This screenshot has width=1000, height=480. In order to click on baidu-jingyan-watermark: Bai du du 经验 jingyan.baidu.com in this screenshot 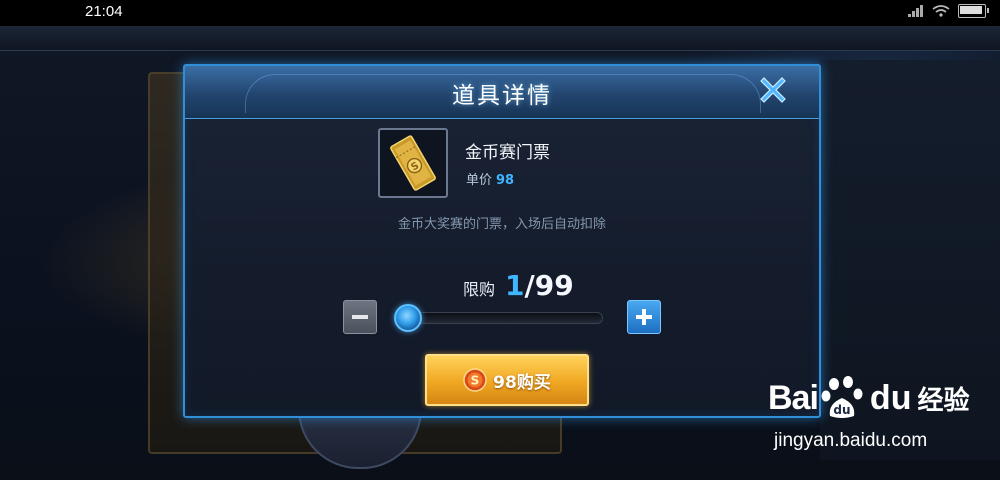, I will do `click(878, 417)`.